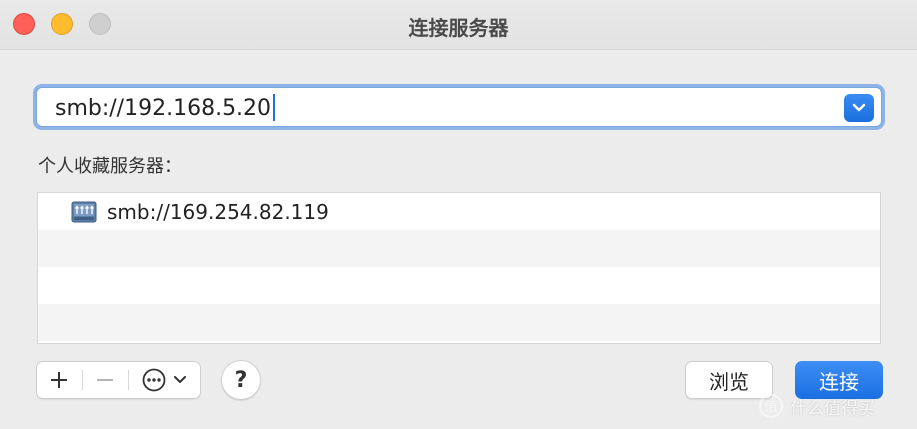 The height and width of the screenshot is (429, 917). Describe the element at coordinates (241, 380) in the screenshot. I see `help-button: ?` at that location.